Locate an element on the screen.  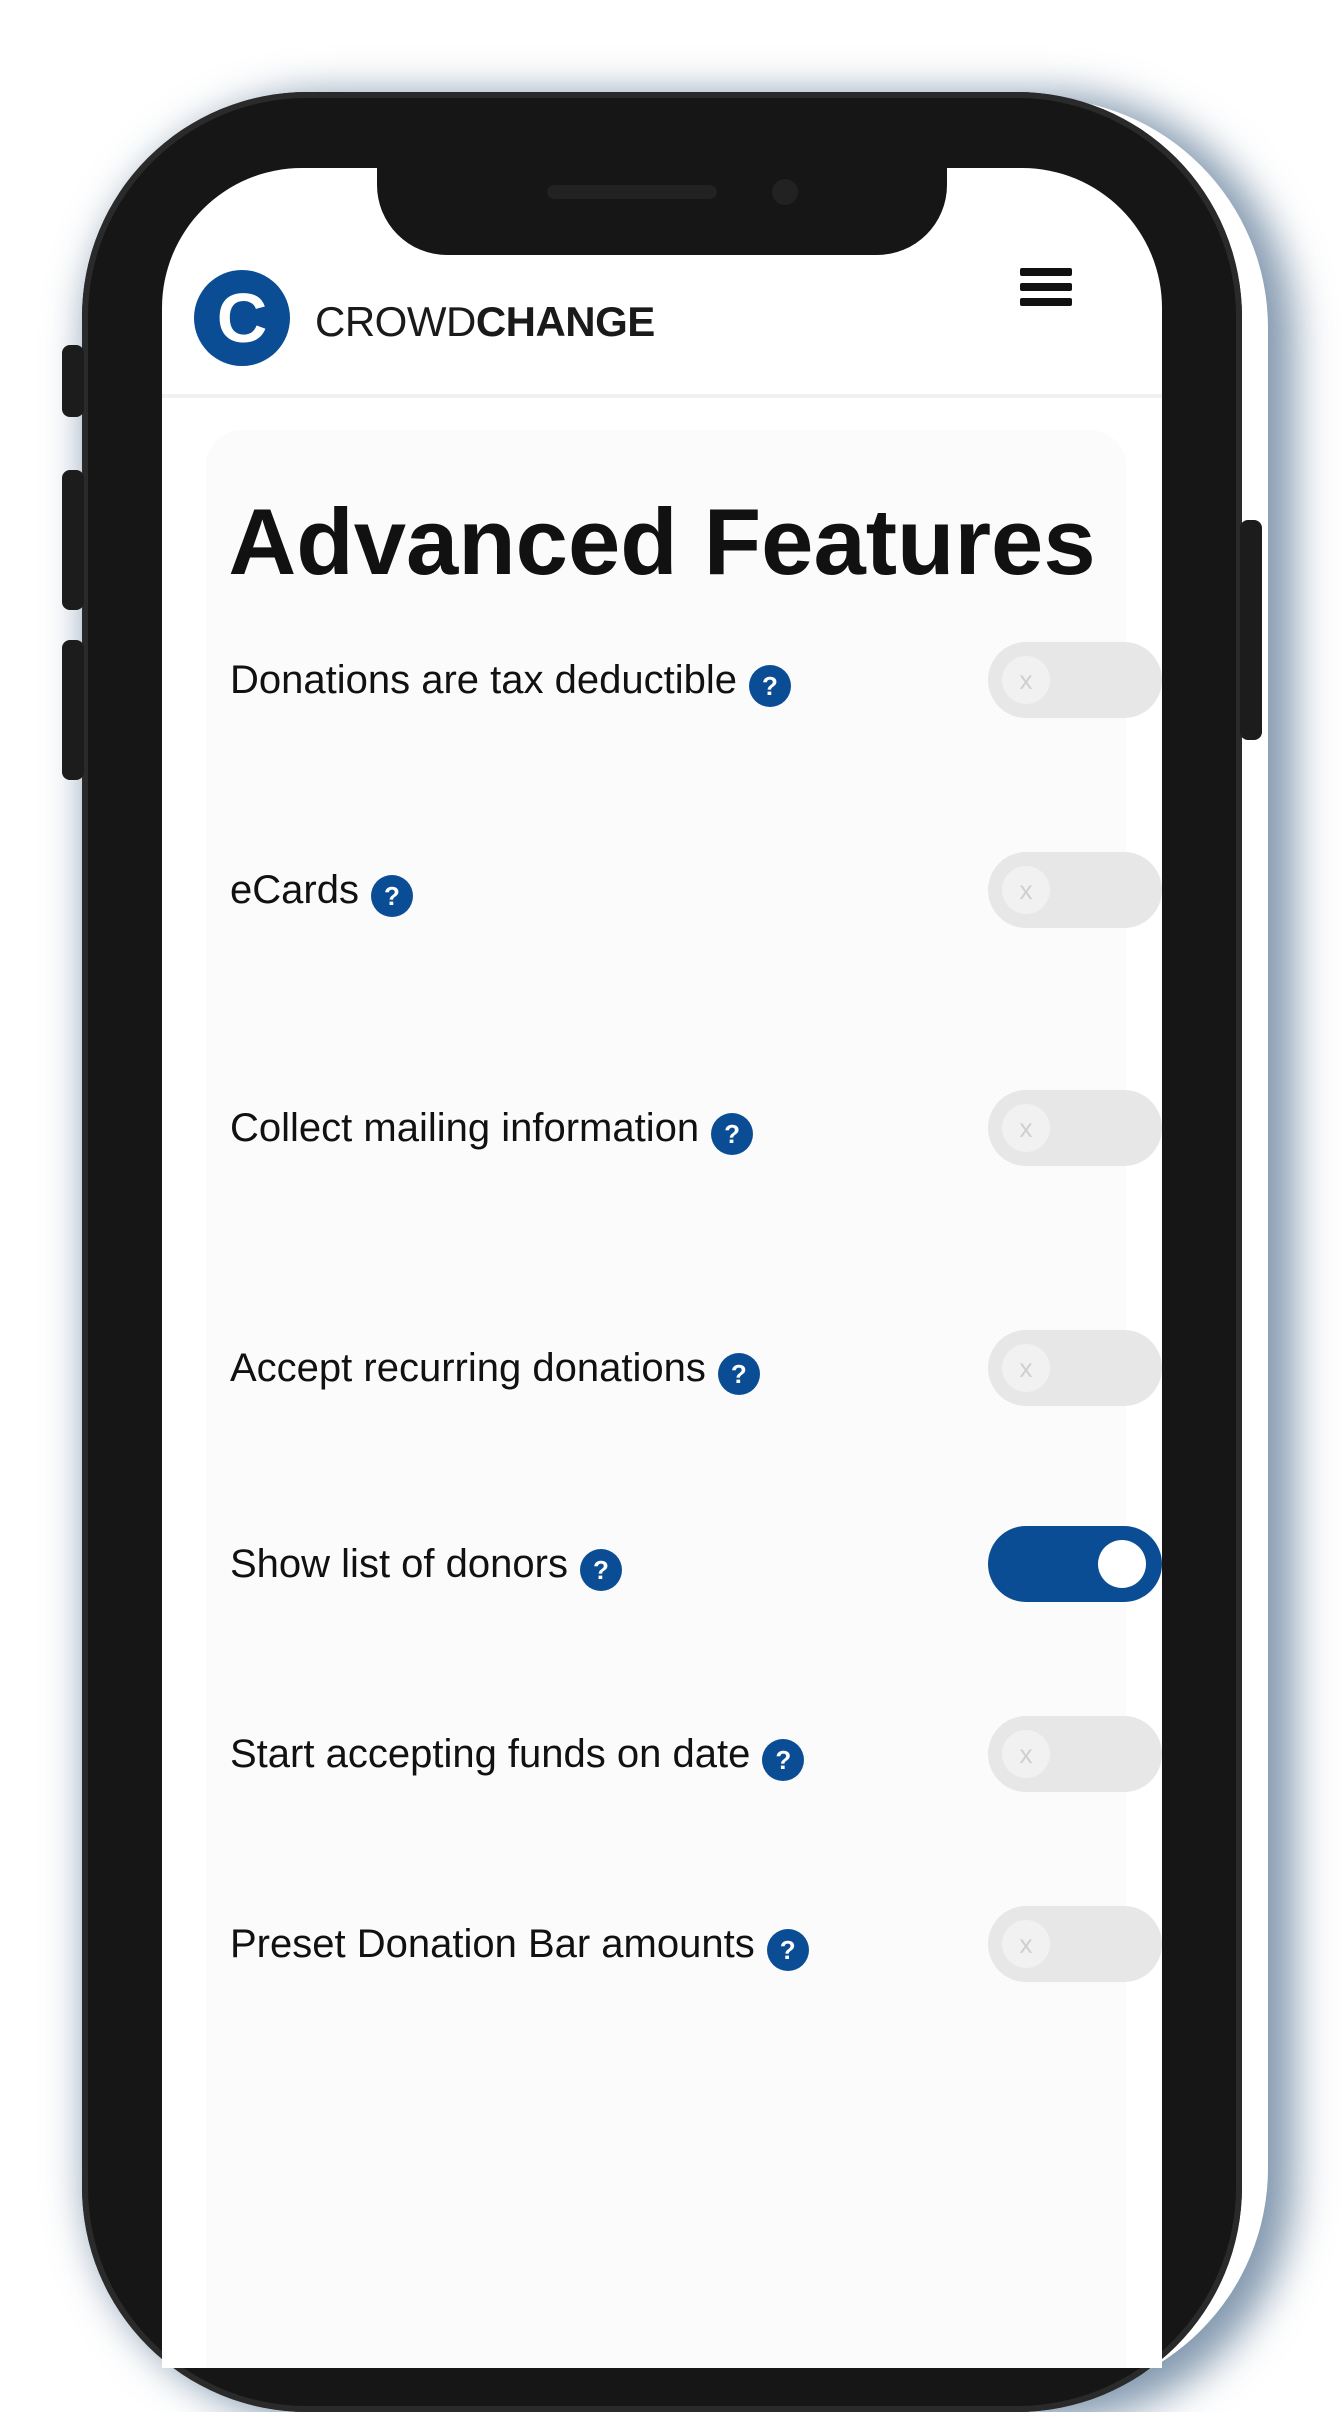
brand-name: CROWDCHANGE is located at coordinates (485, 322).